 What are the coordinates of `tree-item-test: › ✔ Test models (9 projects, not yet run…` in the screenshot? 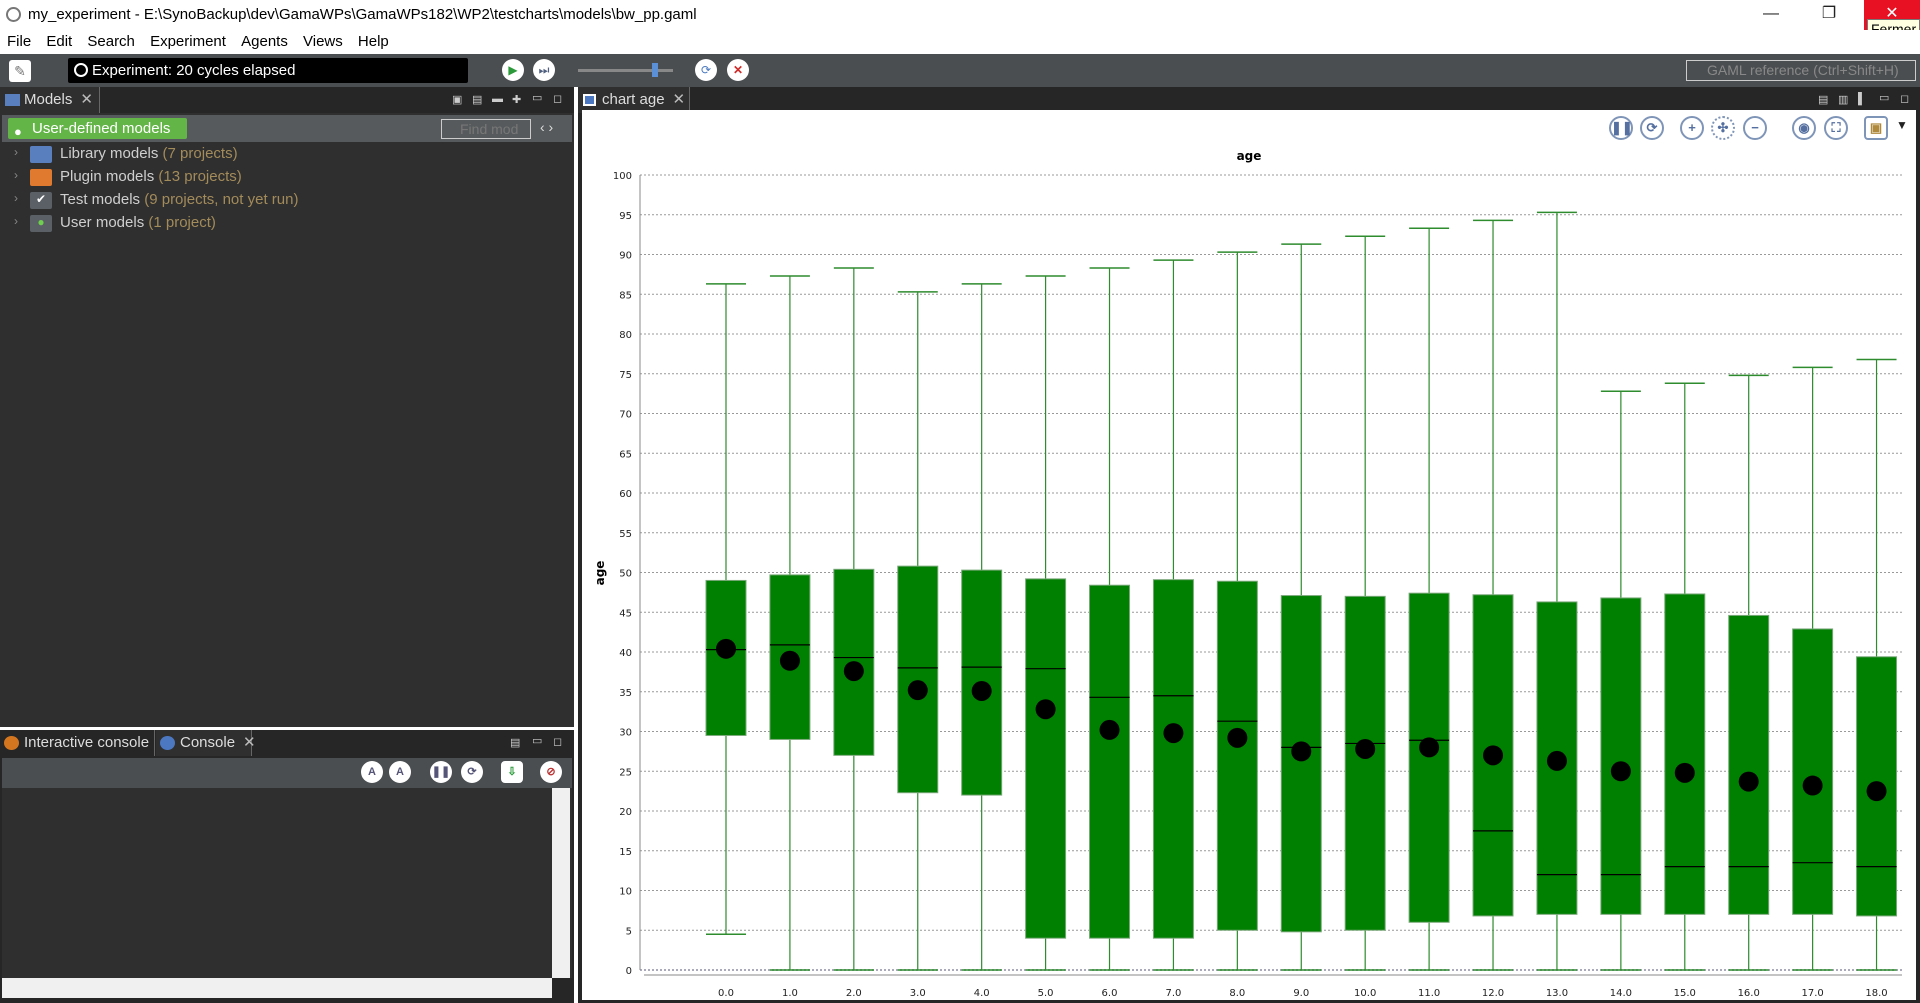 It's located at (156, 200).